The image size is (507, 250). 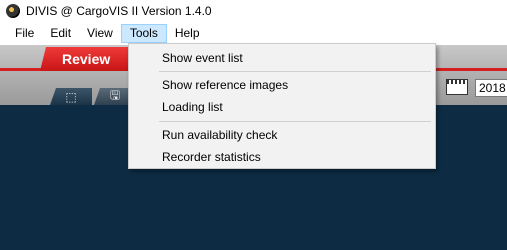 I want to click on menu-bar: File Edit View Tools Help, so click(x=253, y=33).